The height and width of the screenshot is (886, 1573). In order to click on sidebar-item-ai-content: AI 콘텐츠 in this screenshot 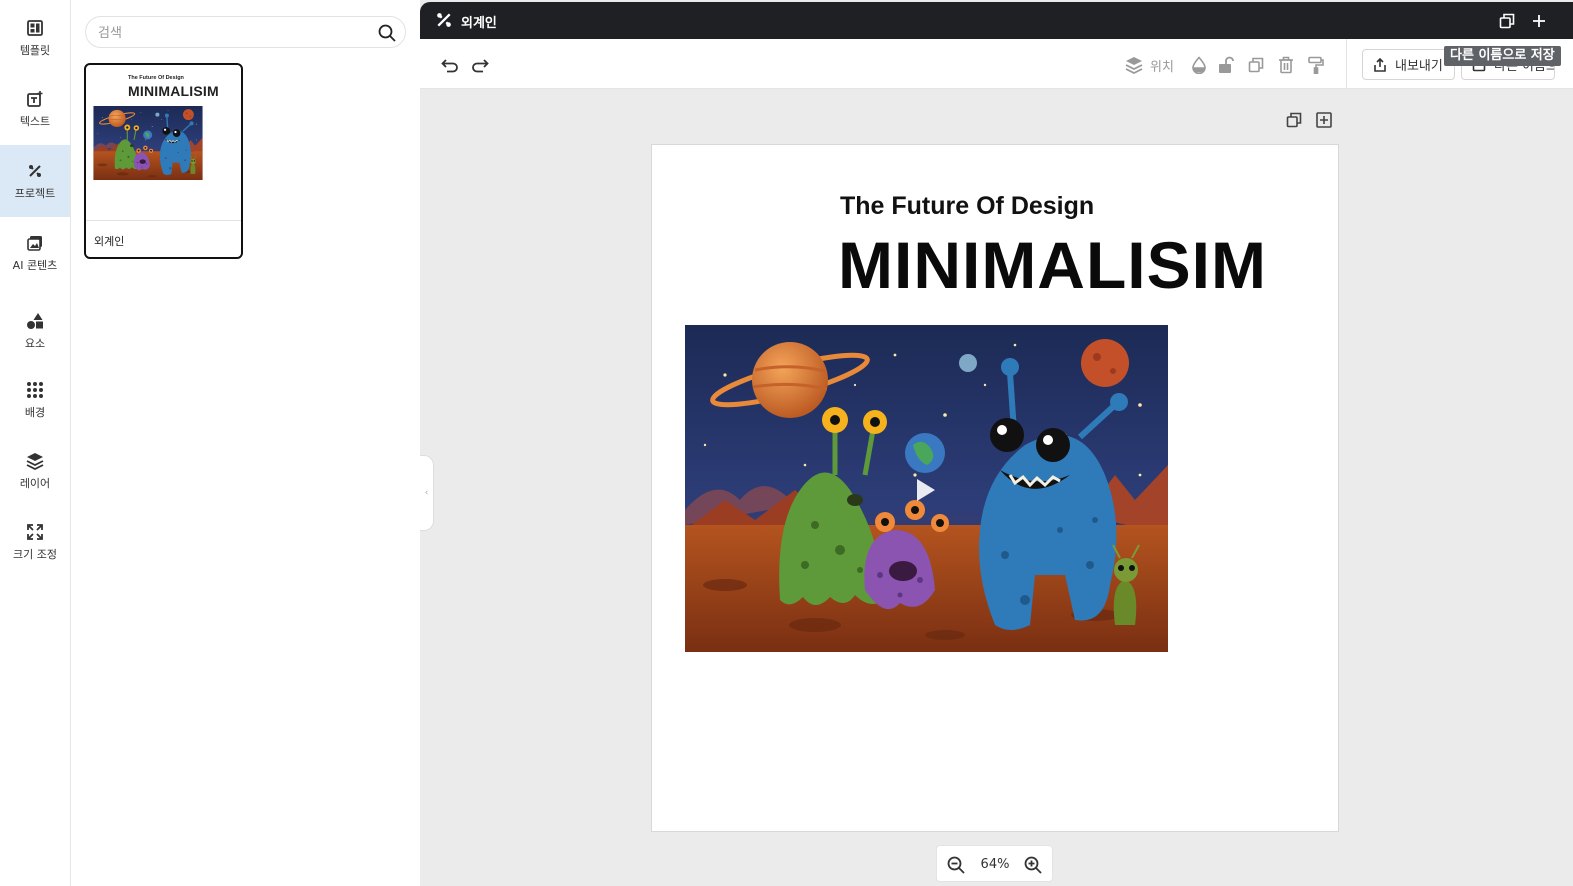, I will do `click(35, 253)`.